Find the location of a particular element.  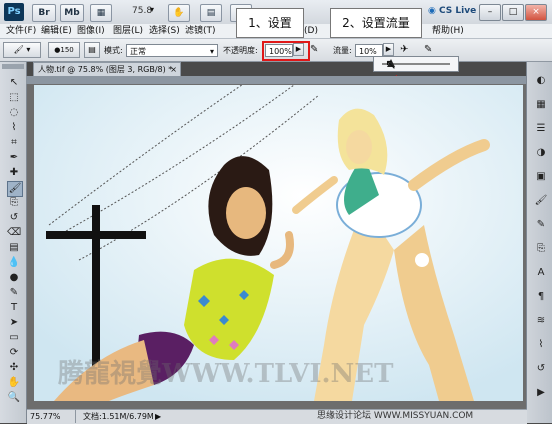

brush-size-picker: ●150 is located at coordinates (64, 50).